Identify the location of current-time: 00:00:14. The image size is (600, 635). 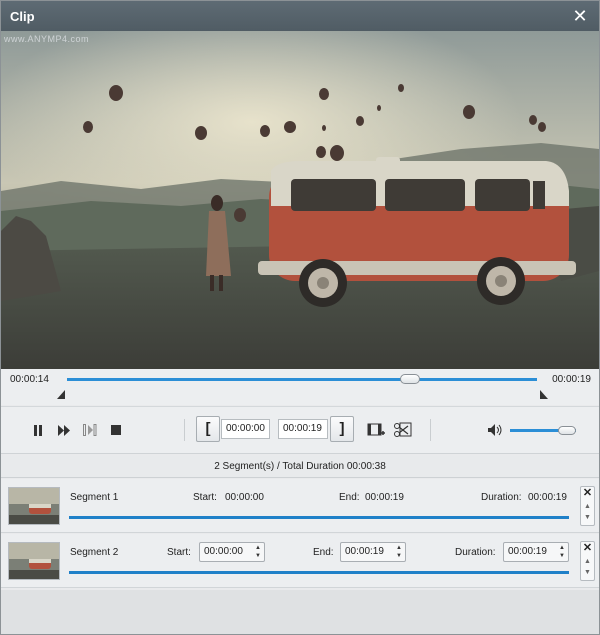
(29, 379).